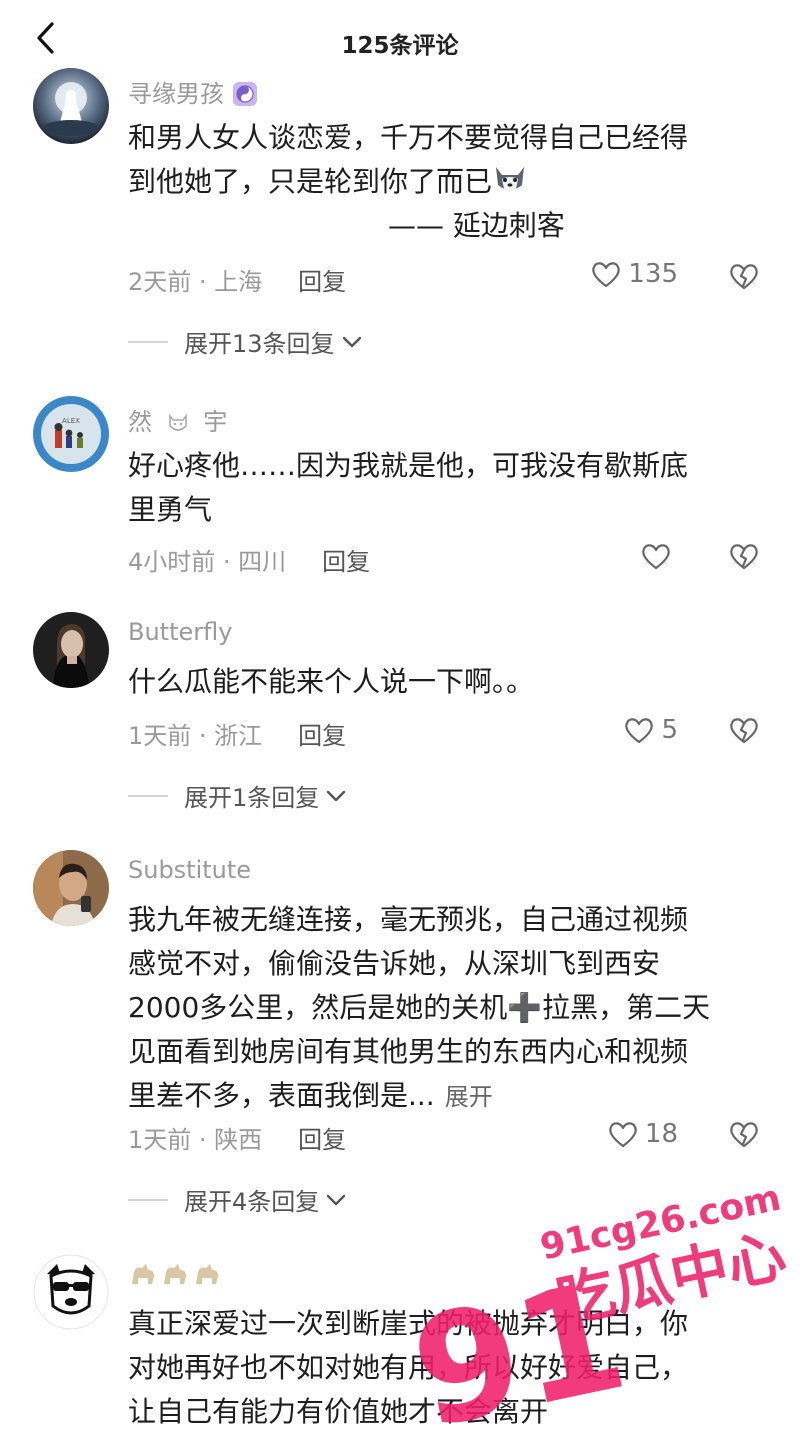 Image resolution: width=800 pixels, height=1437 pixels. What do you see at coordinates (469, 1097) in the screenshot?
I see `expand-text-button: 展开` at bounding box center [469, 1097].